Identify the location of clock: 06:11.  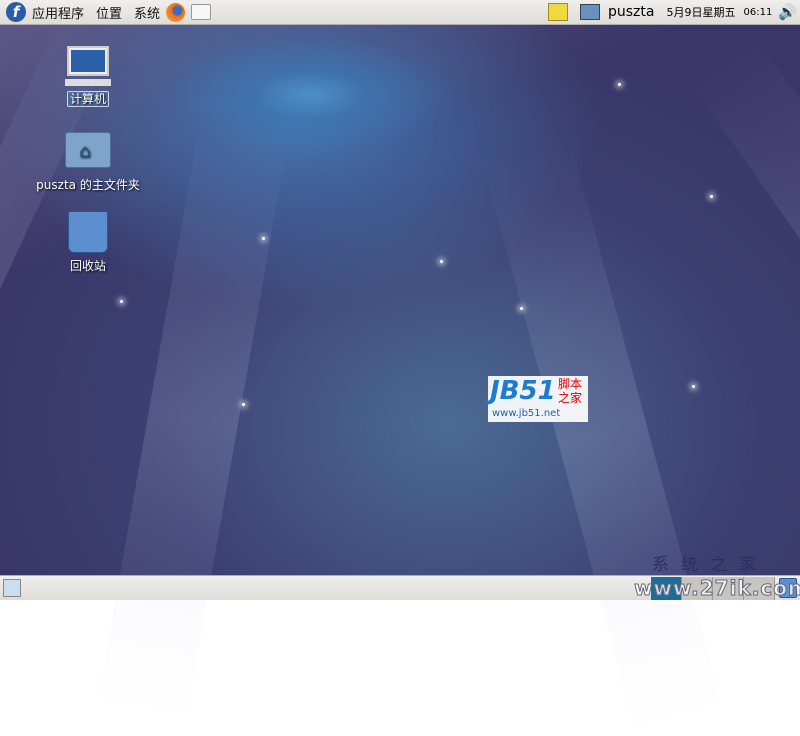
(757, 12).